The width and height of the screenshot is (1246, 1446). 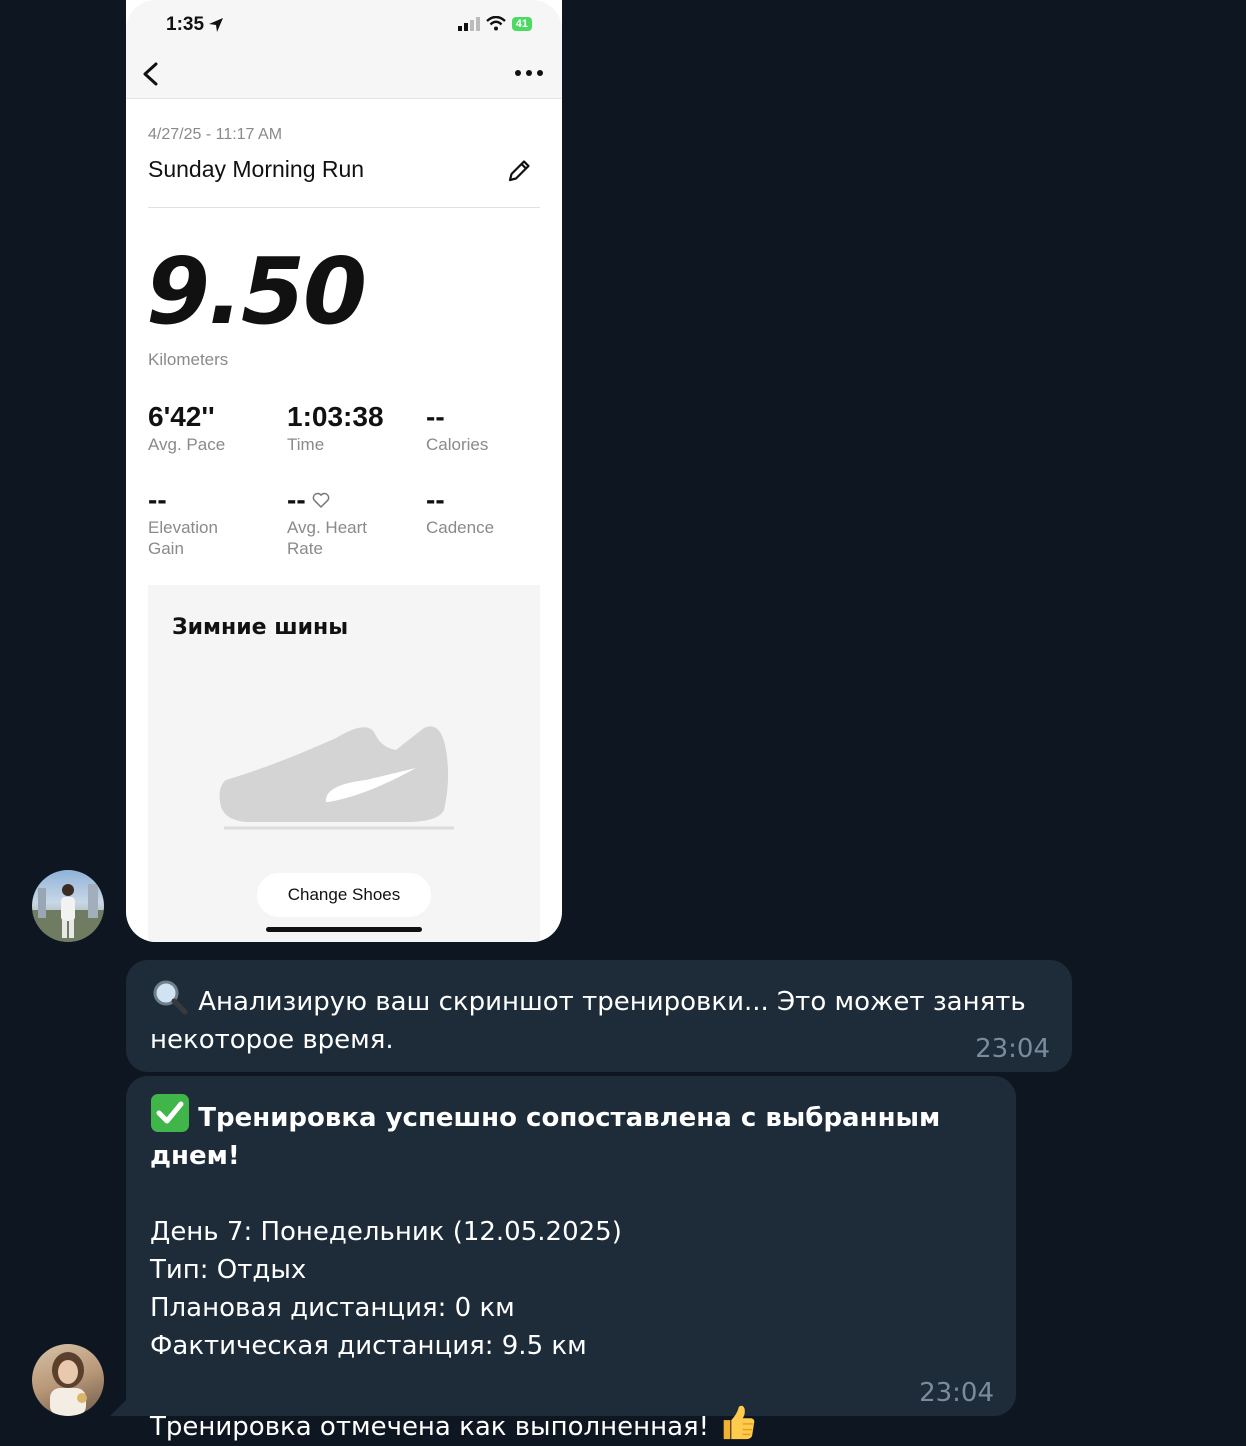 I want to click on bot-avatar, so click(x=68, y=1380).